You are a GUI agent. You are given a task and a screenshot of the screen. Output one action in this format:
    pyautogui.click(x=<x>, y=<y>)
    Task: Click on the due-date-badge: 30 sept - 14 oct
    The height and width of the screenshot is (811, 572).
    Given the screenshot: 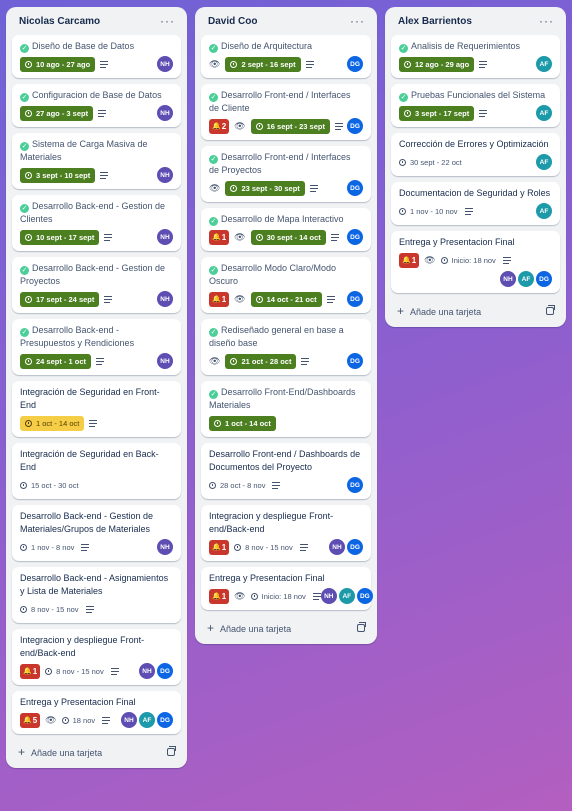 What is the action you would take?
    pyautogui.click(x=288, y=237)
    